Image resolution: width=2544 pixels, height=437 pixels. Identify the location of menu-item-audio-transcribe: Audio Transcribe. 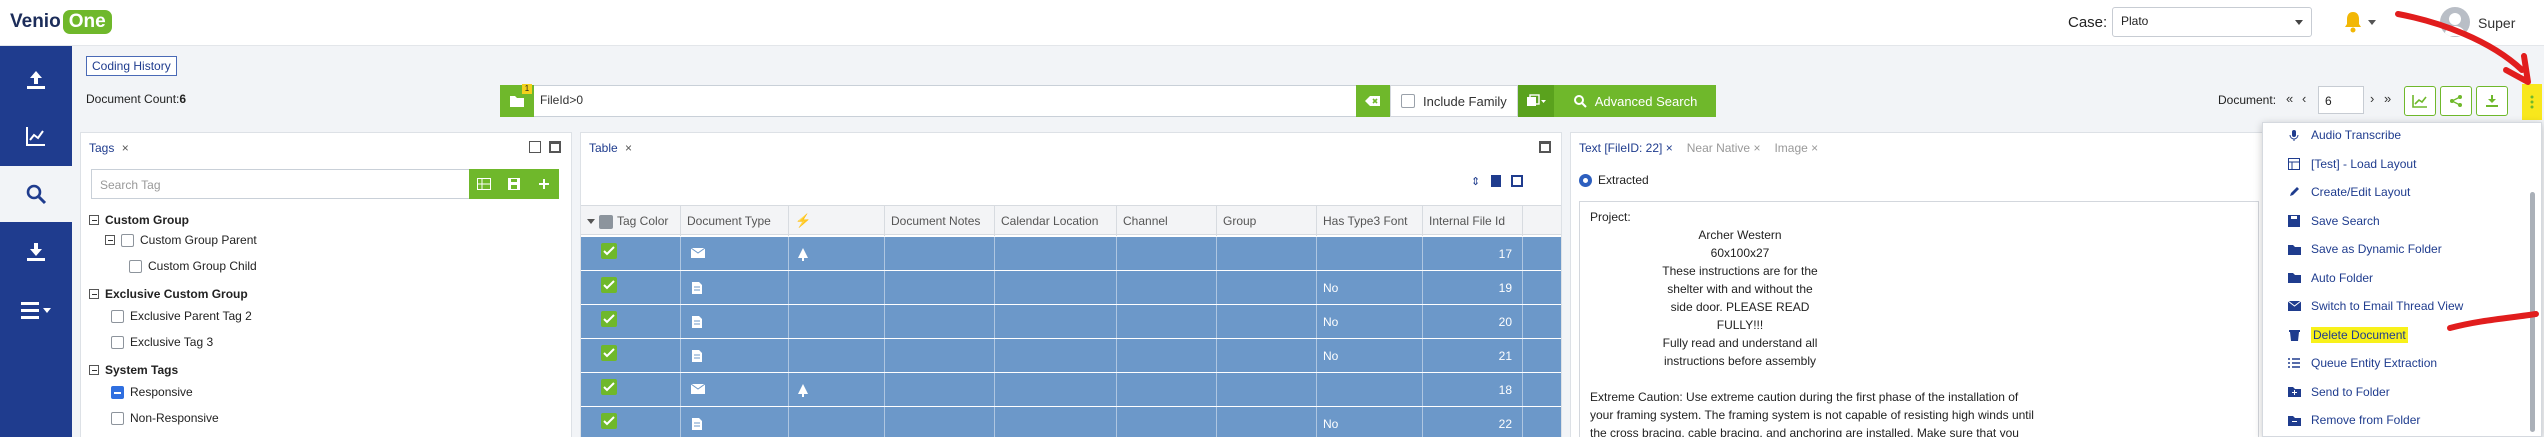
(2402, 136).